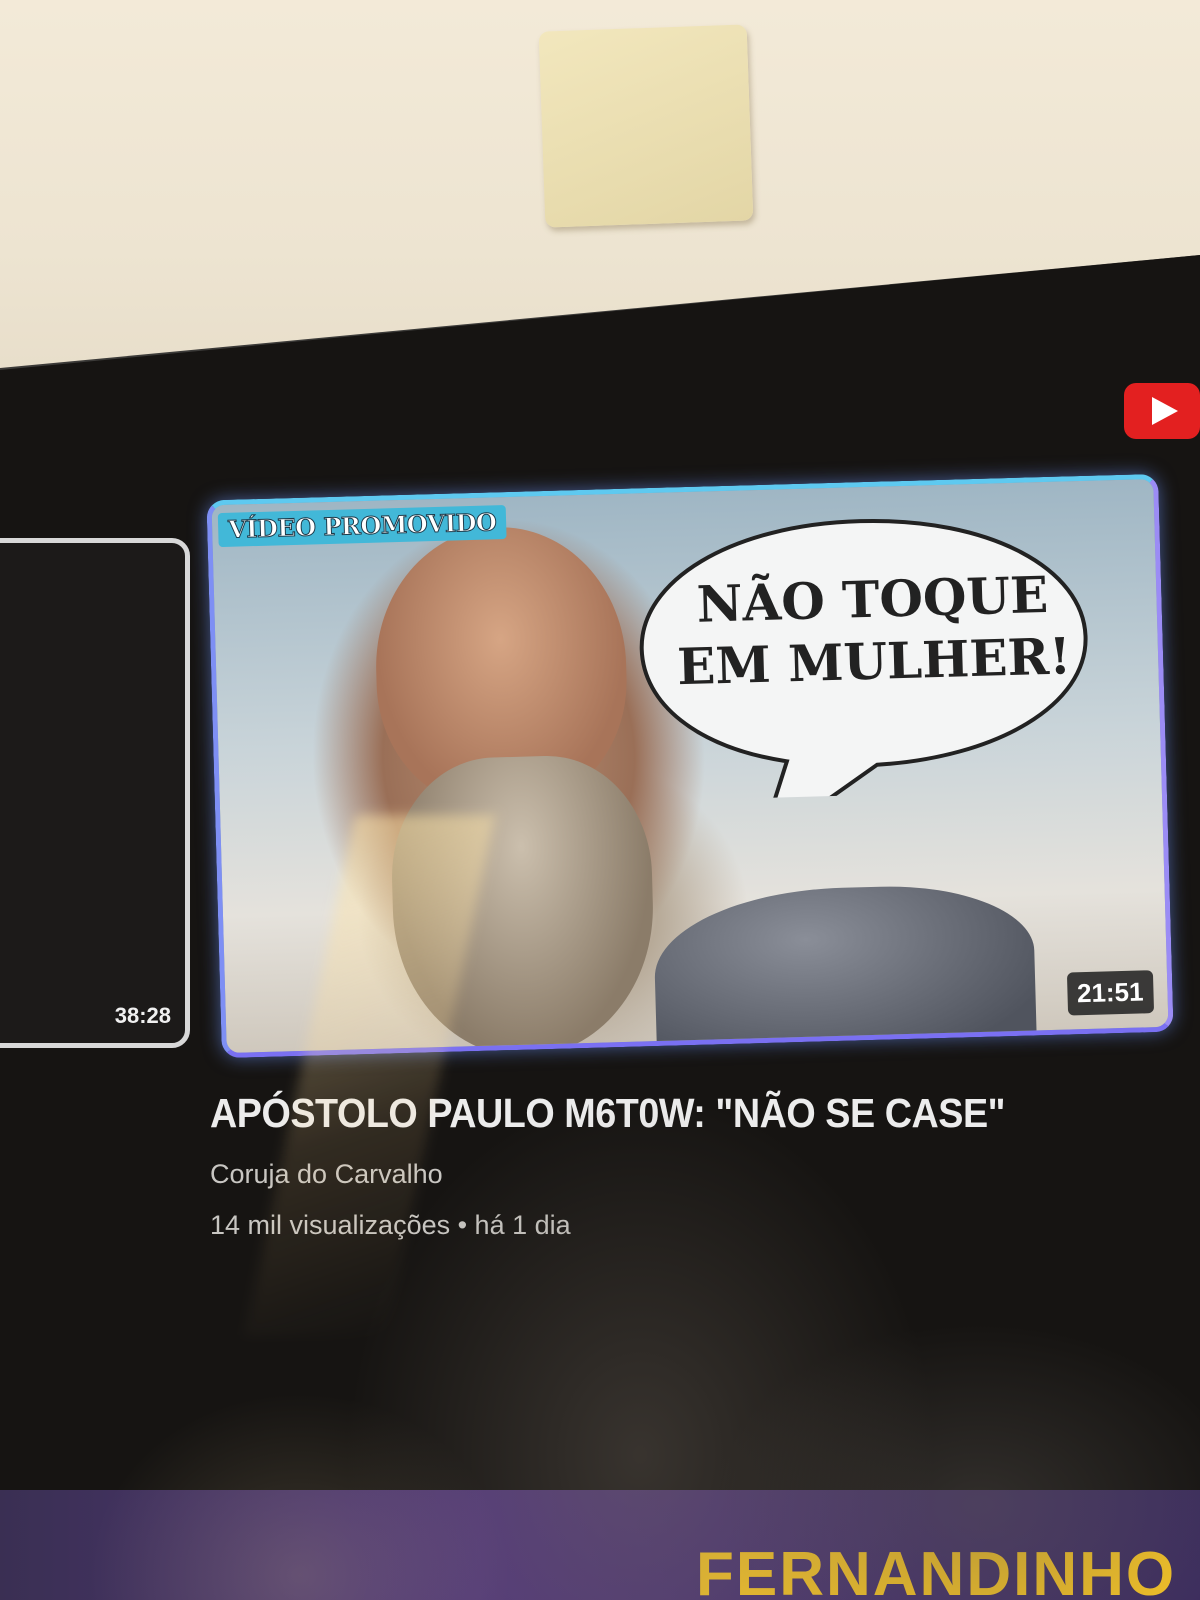 Image resolution: width=1200 pixels, height=1600 pixels. I want to click on previous-video-card: 38:28, so click(95, 793).